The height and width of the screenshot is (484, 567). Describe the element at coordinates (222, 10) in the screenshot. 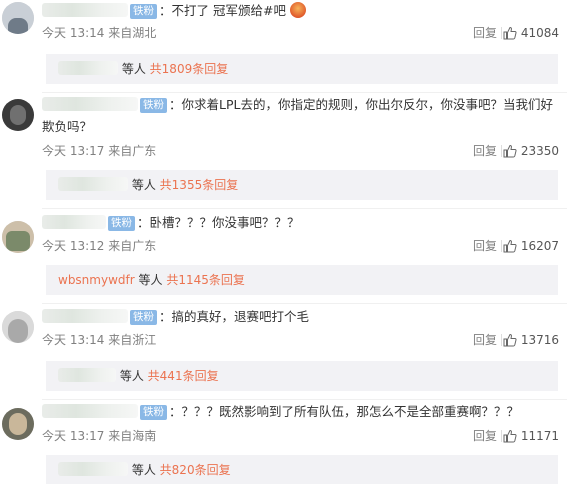

I see `comment-text: 不打了 冠军颁给#` at that location.